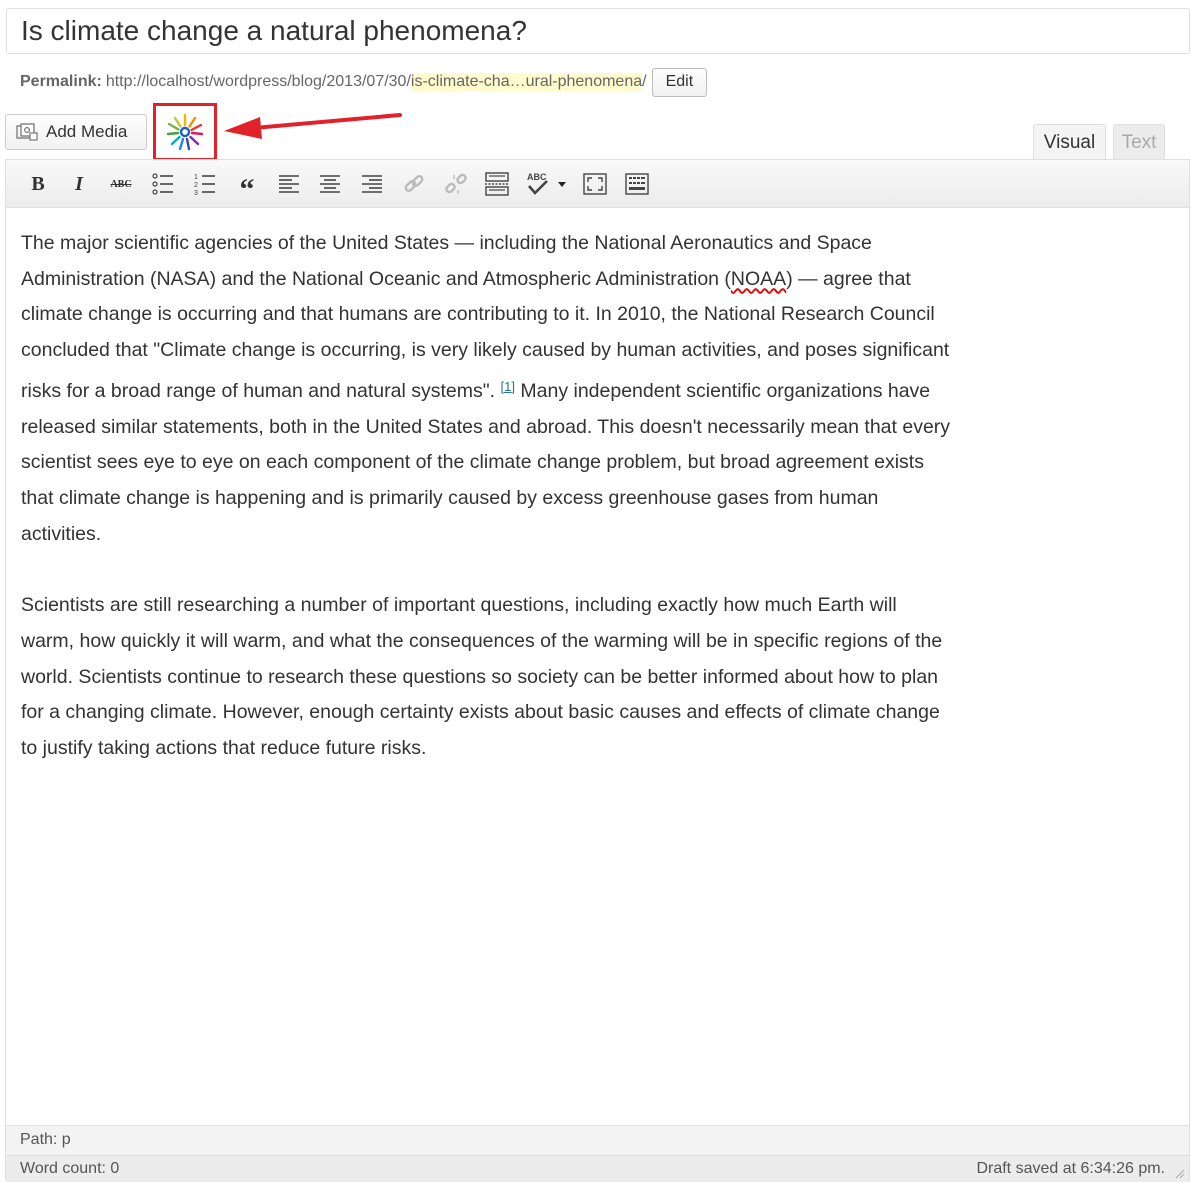  I want to click on post-title-container, so click(598, 31).